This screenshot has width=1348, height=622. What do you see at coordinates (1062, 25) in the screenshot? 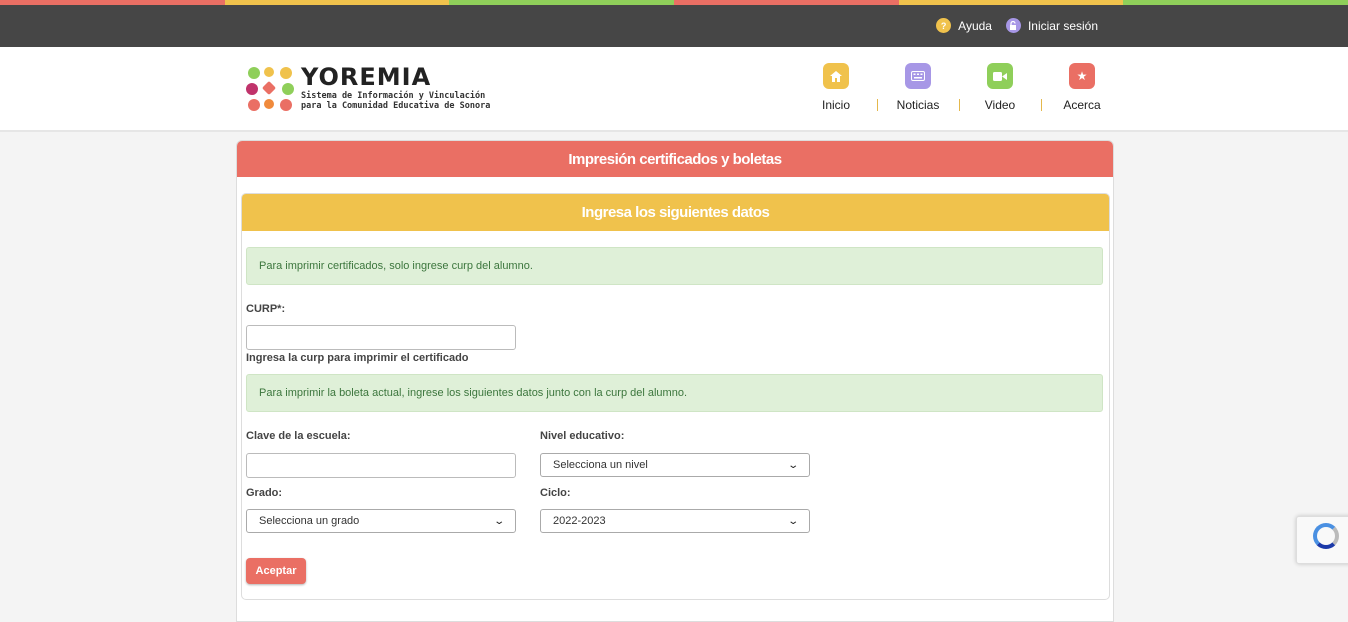
I see `login-label: Iniciar sesión` at bounding box center [1062, 25].